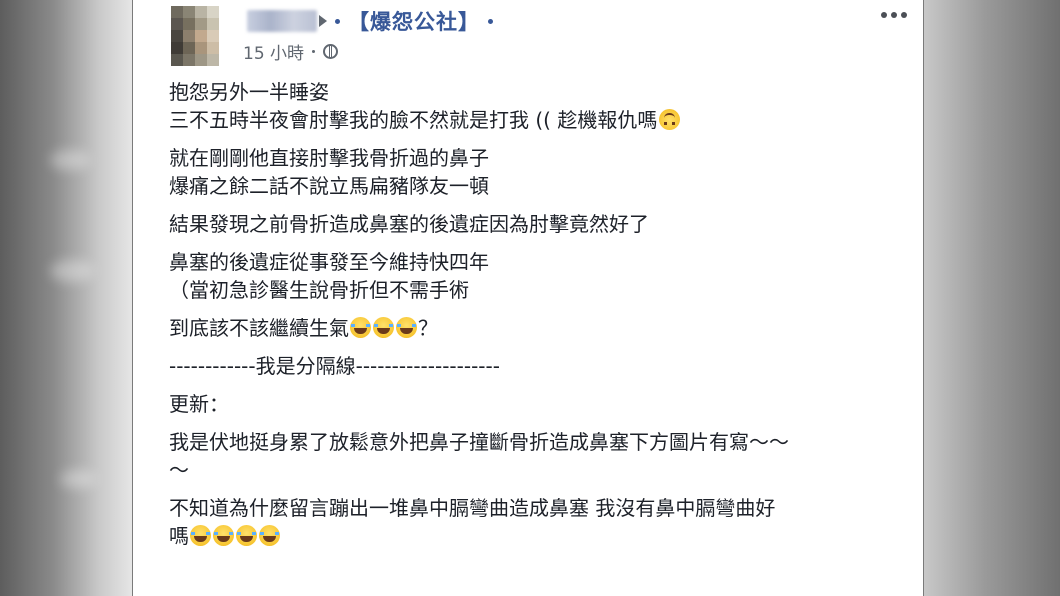 The height and width of the screenshot is (596, 1060). I want to click on globe-icon, so click(331, 51).